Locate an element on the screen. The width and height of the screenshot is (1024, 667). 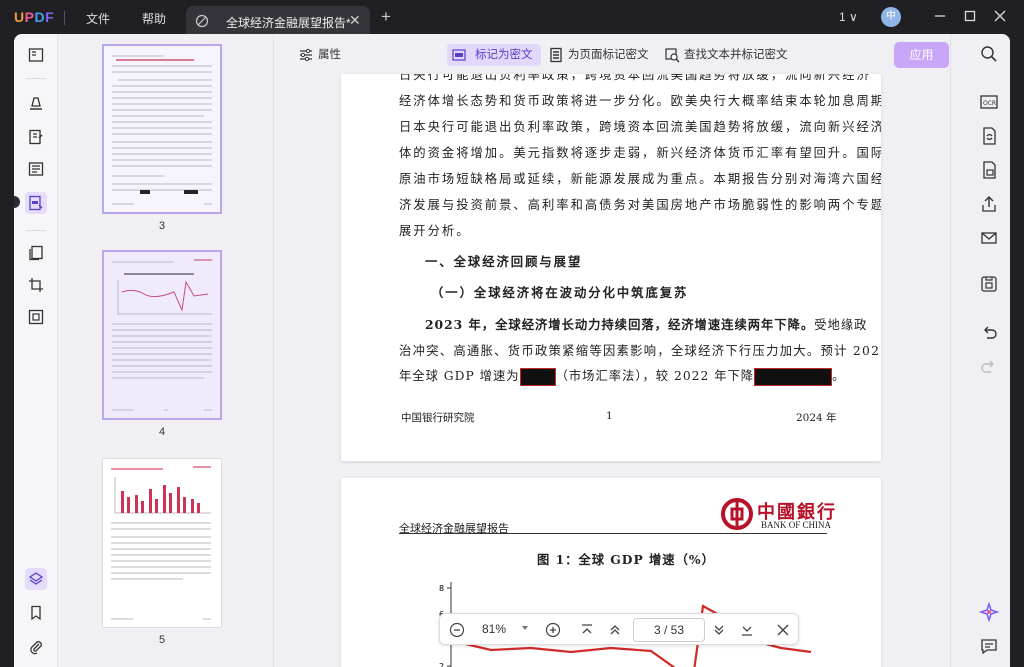
redaction-toolbar: 属性 标记为密文 为页面标记密文 查找文本并标记密文 is located at coordinates (612, 54).